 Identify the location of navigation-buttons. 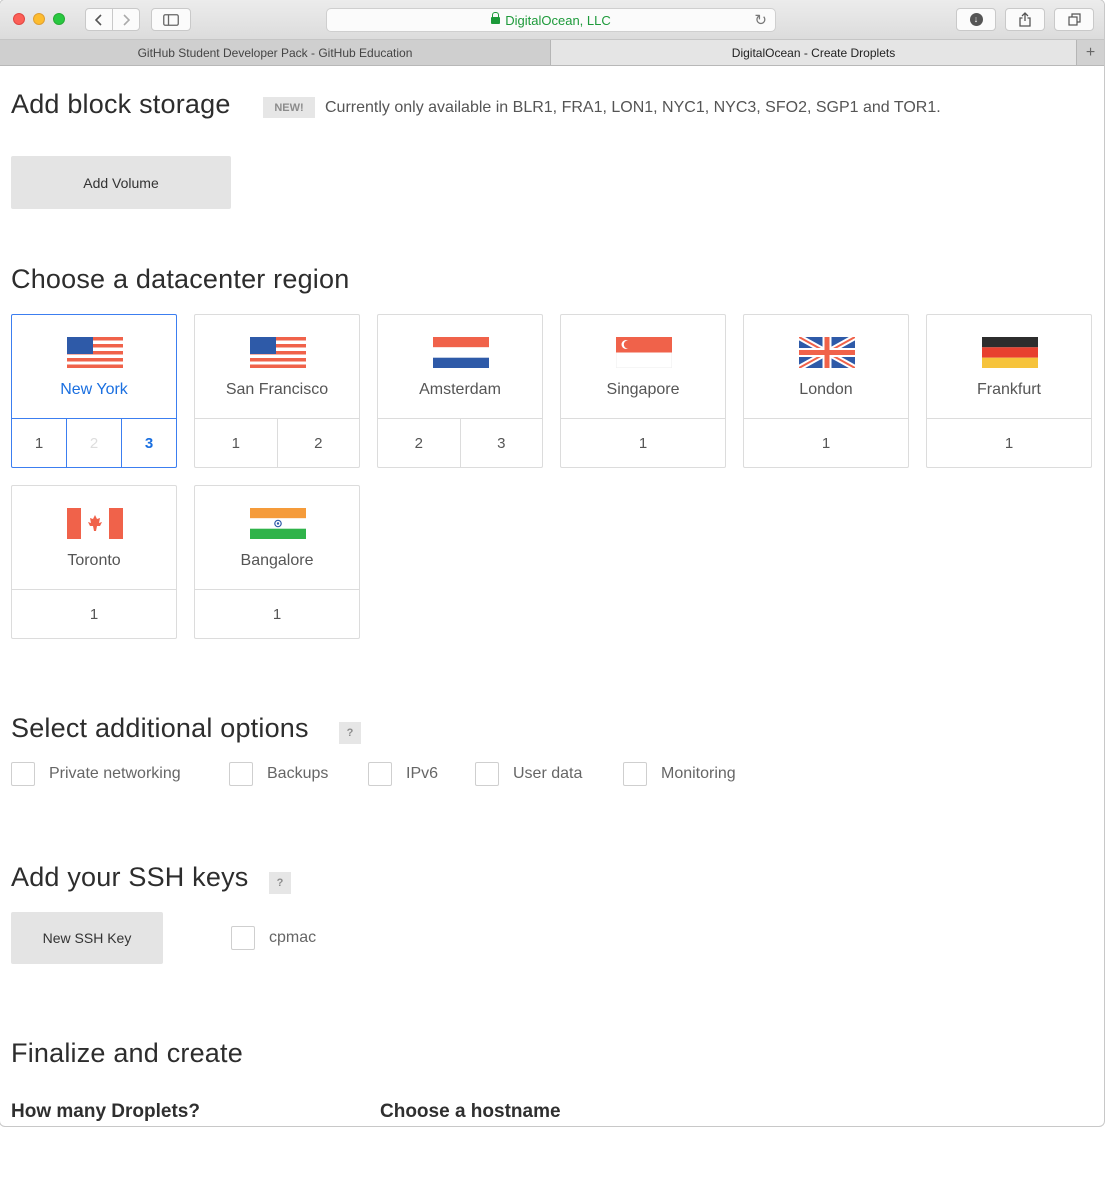
(112, 19).